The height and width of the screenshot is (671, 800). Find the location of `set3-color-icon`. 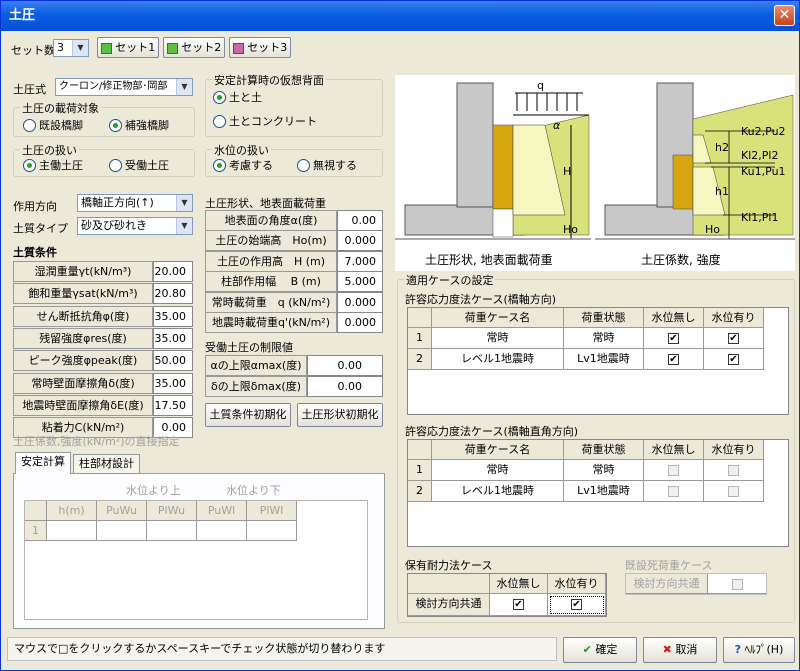

set3-color-icon is located at coordinates (238, 48).